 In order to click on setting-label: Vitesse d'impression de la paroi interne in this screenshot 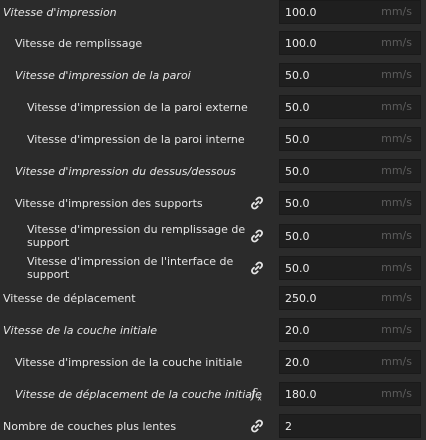, I will do `click(136, 139)`.